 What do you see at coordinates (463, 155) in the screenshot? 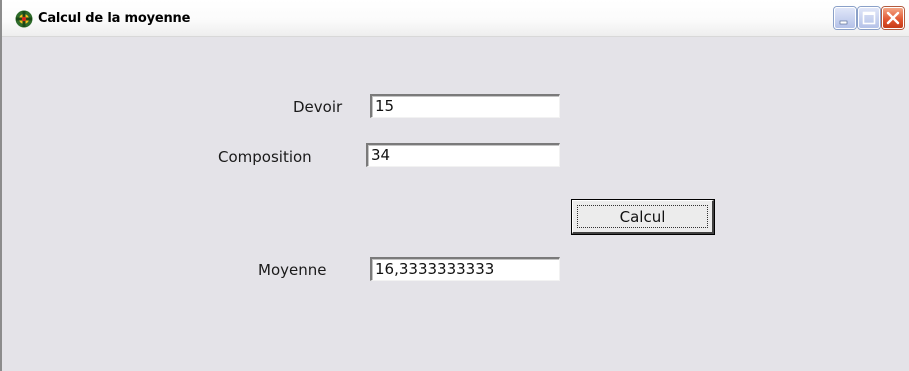
I see `composition-input: 34` at bounding box center [463, 155].